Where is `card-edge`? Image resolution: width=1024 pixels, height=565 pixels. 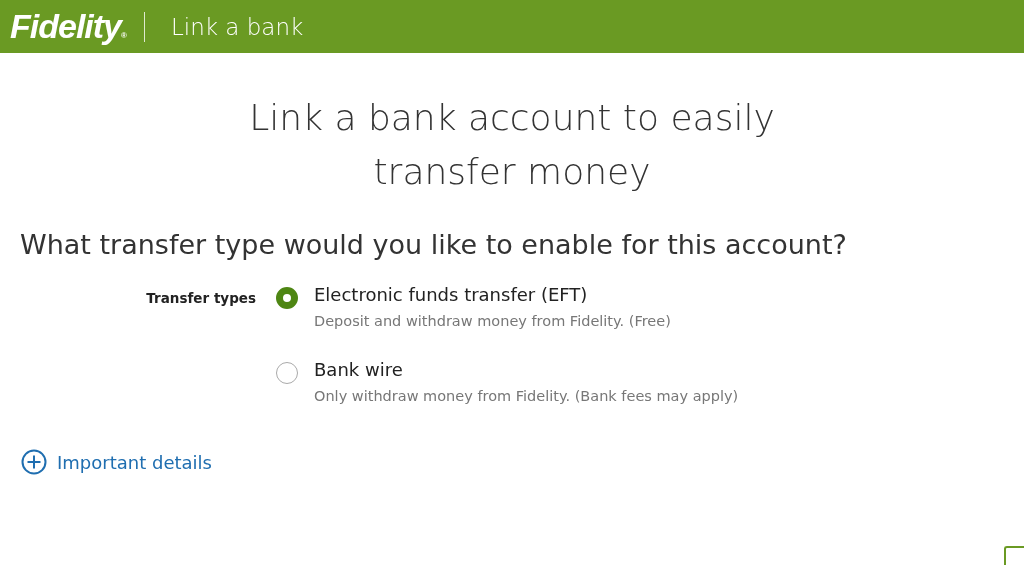
card-edge is located at coordinates (1014, 555).